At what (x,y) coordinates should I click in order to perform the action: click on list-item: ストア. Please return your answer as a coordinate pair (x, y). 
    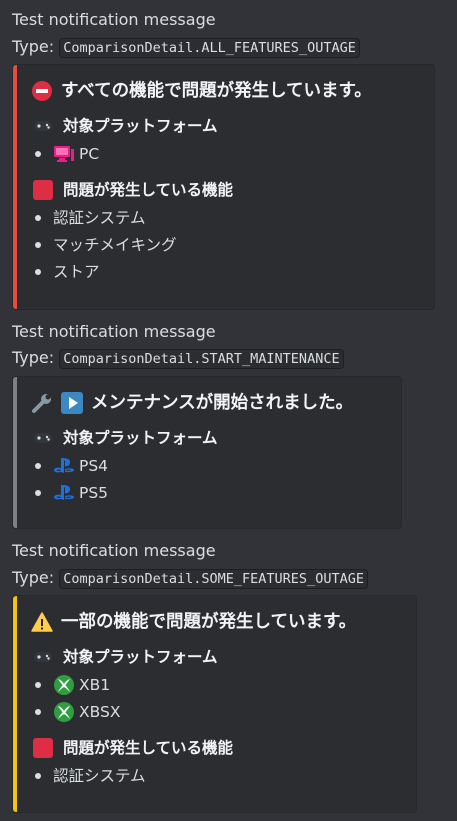
    Looking at the image, I should click on (66, 272).